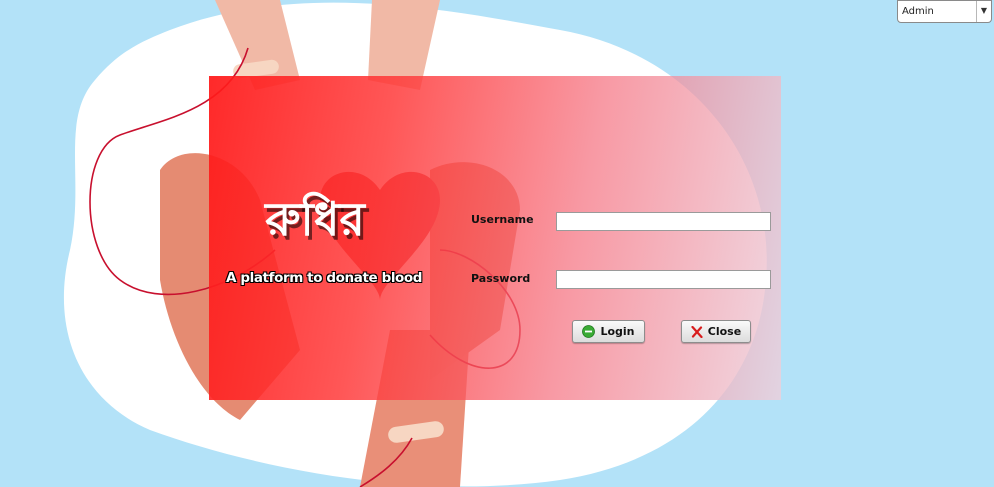 The image size is (994, 487). I want to click on brand-logo: রুধির, so click(315, 228).